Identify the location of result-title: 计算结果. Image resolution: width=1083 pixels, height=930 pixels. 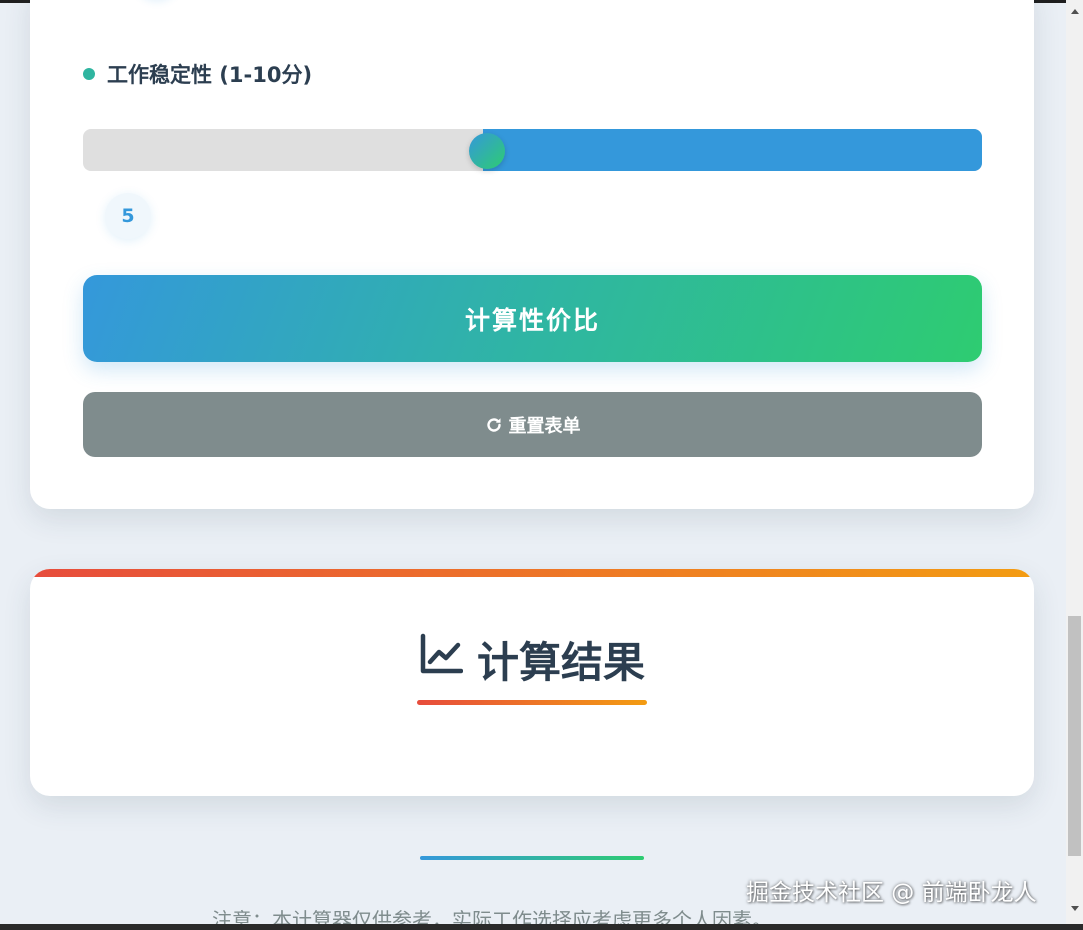
(532, 659).